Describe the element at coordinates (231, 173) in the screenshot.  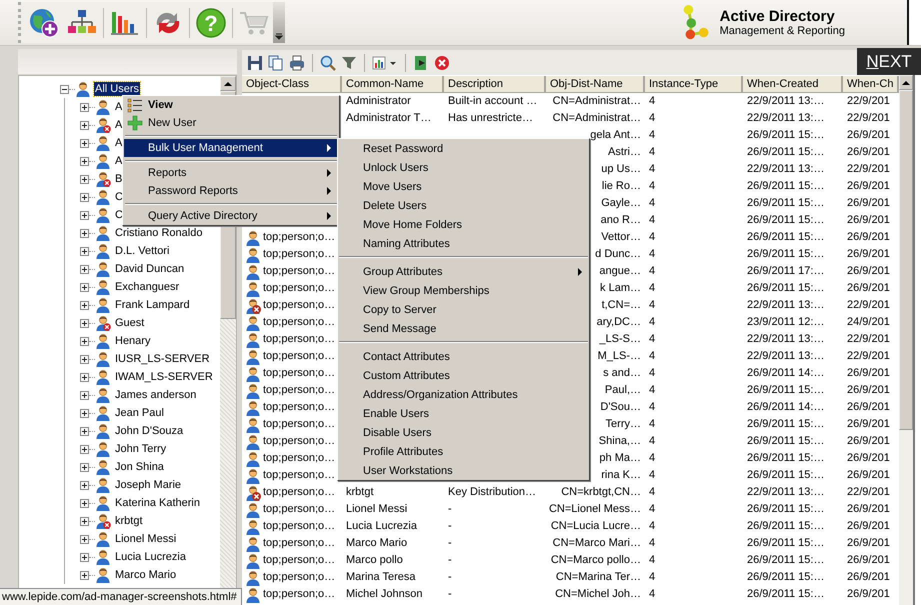
I see `menu-item: Reports` at that location.